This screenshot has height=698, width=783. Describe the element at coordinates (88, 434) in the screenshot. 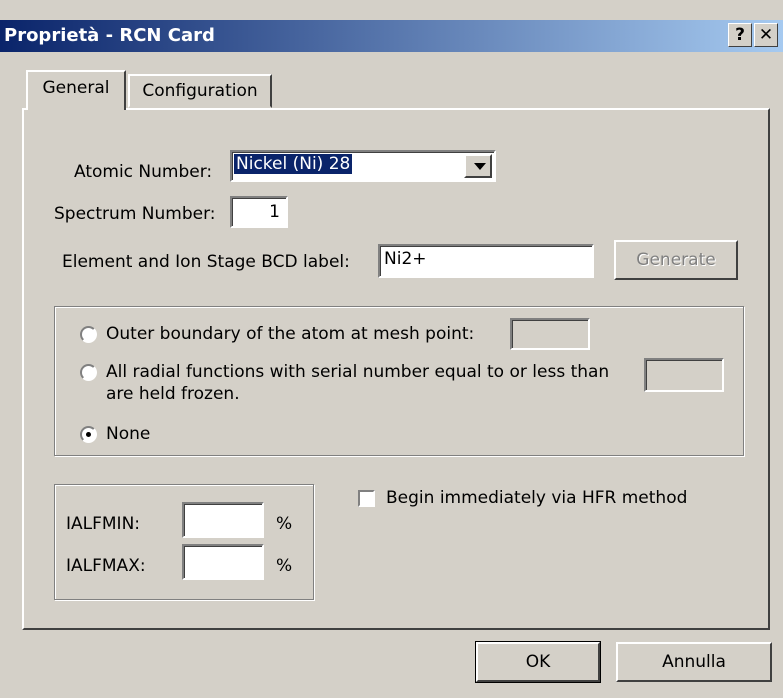

I see `none-radio` at that location.